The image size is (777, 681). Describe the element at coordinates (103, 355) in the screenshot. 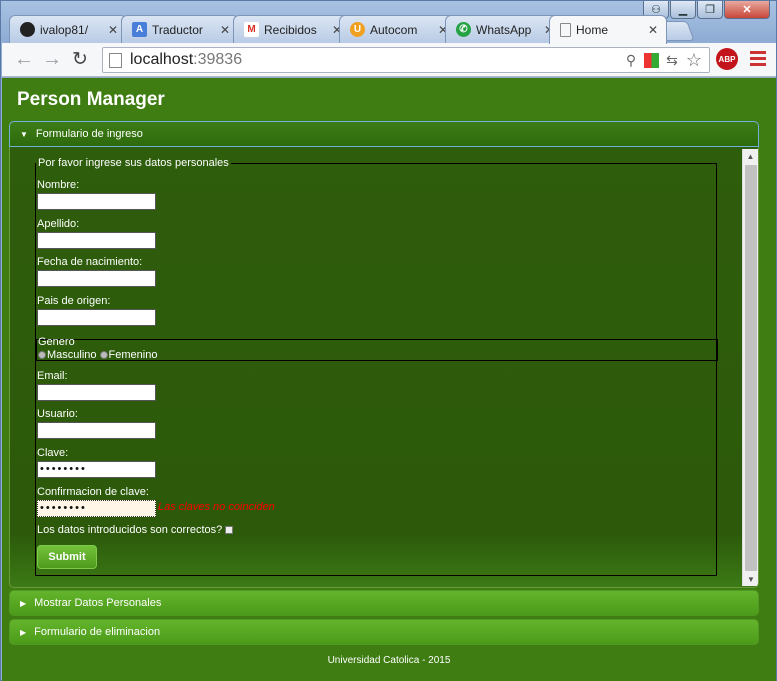

I see `femenino-radio` at that location.